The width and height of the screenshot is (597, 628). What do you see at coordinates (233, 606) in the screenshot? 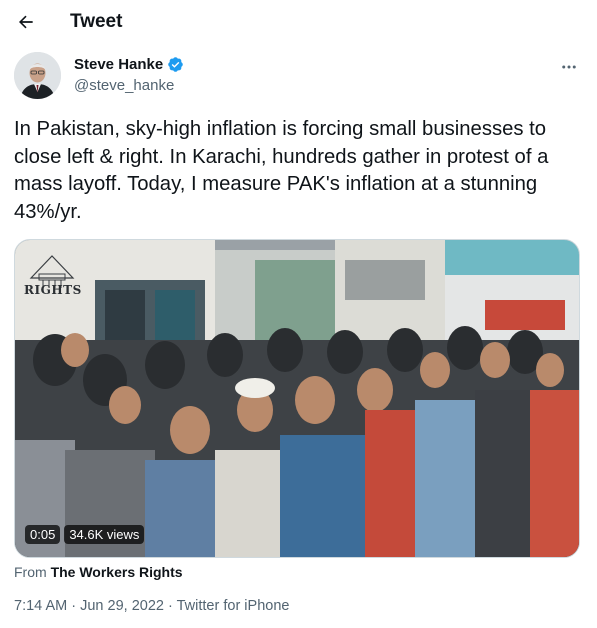
I see `tweet-client: Twitter for iPhone` at bounding box center [233, 606].